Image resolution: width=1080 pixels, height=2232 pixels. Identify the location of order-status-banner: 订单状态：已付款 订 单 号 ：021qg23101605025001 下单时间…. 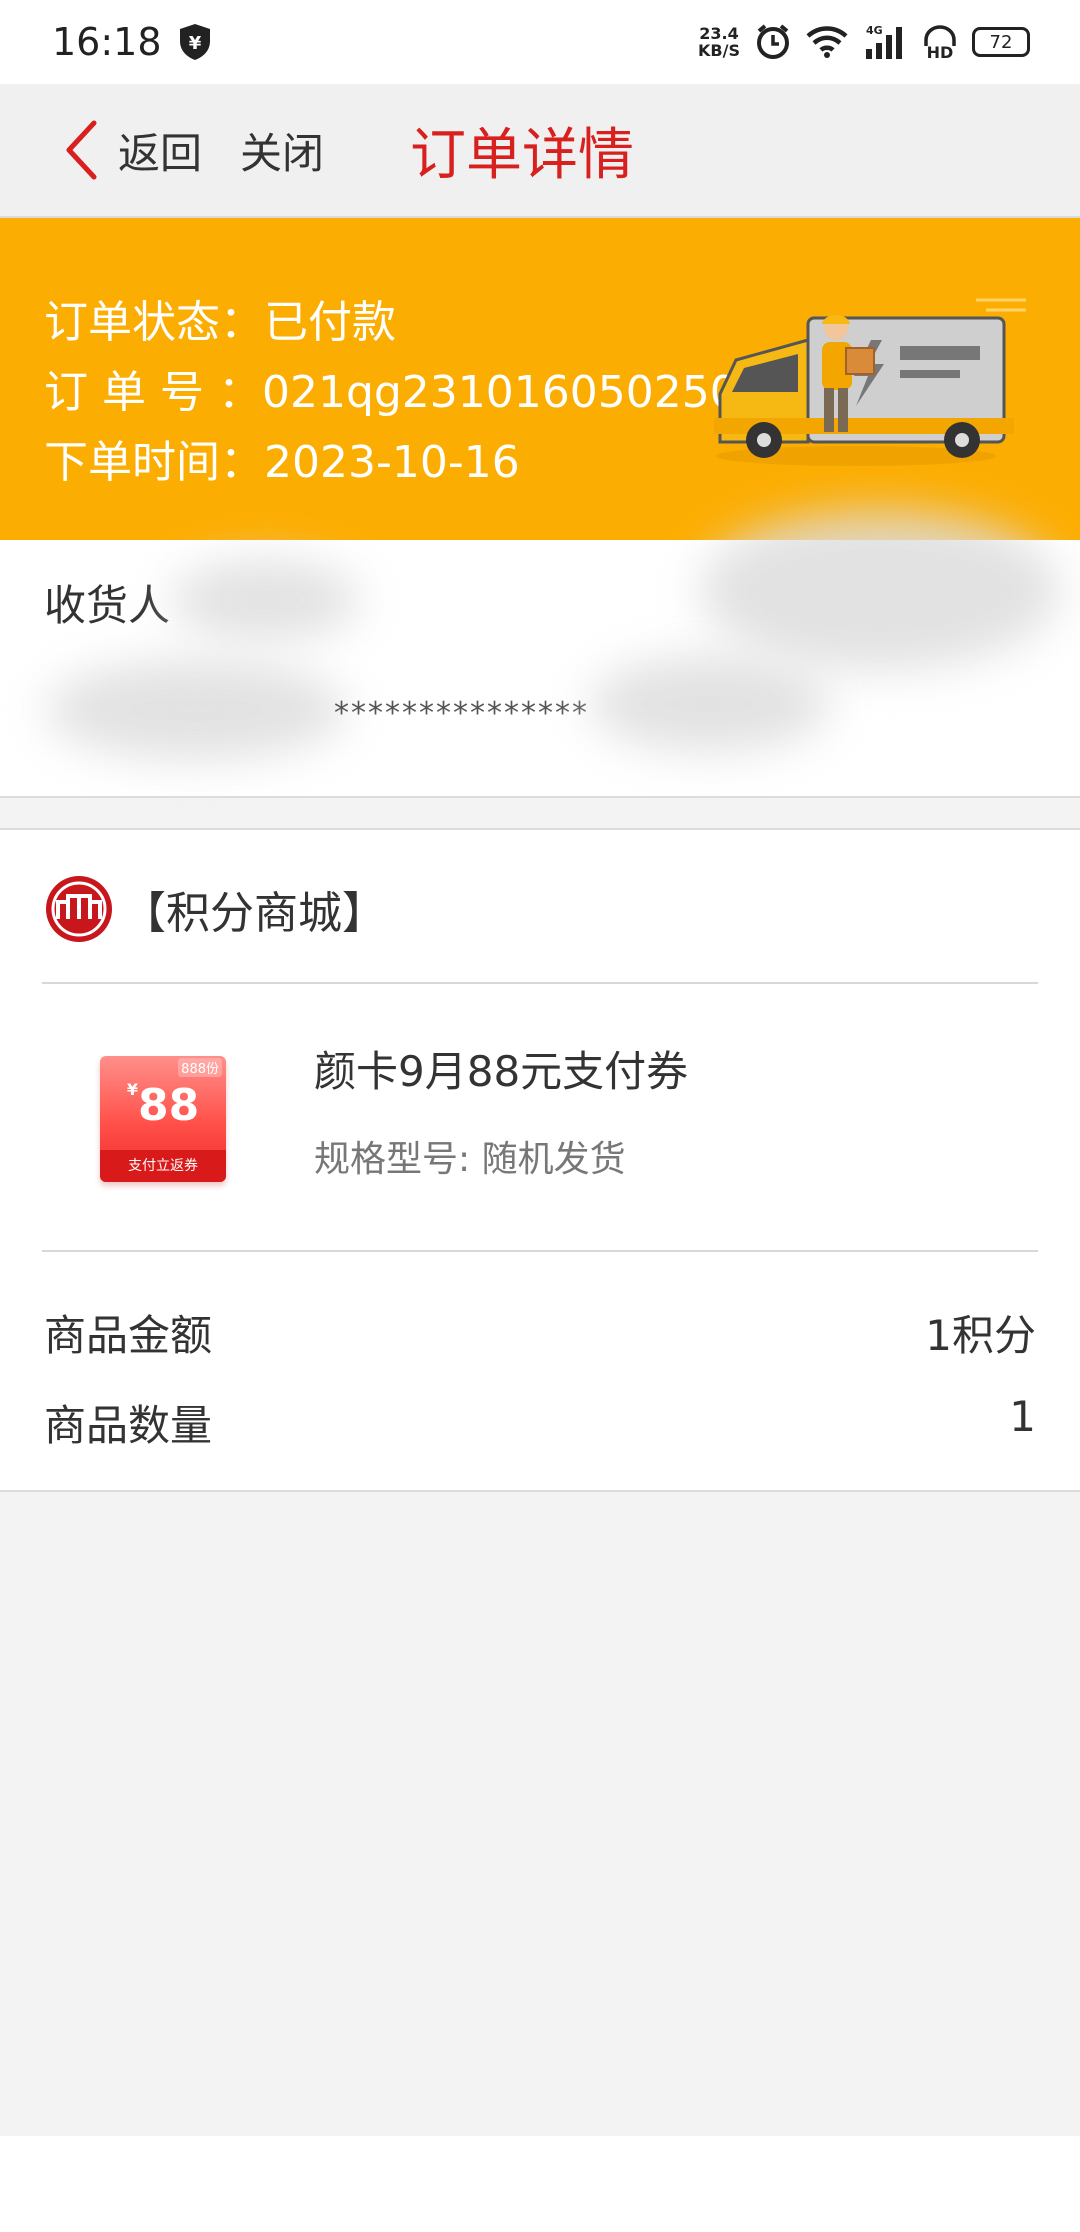
(540, 379).